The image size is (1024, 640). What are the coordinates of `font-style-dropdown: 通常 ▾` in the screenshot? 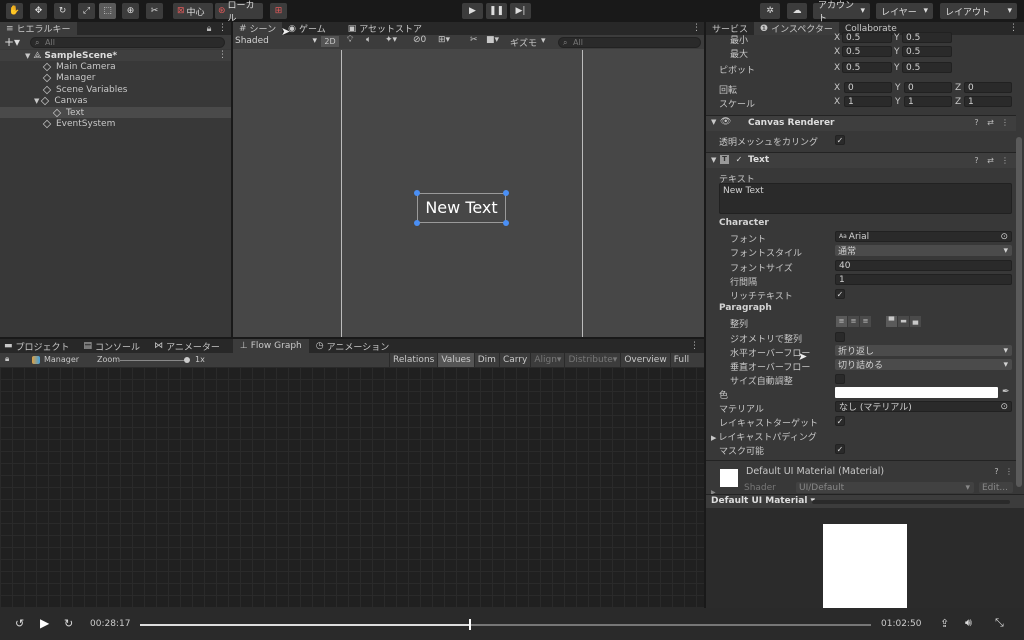 It's located at (923, 251).